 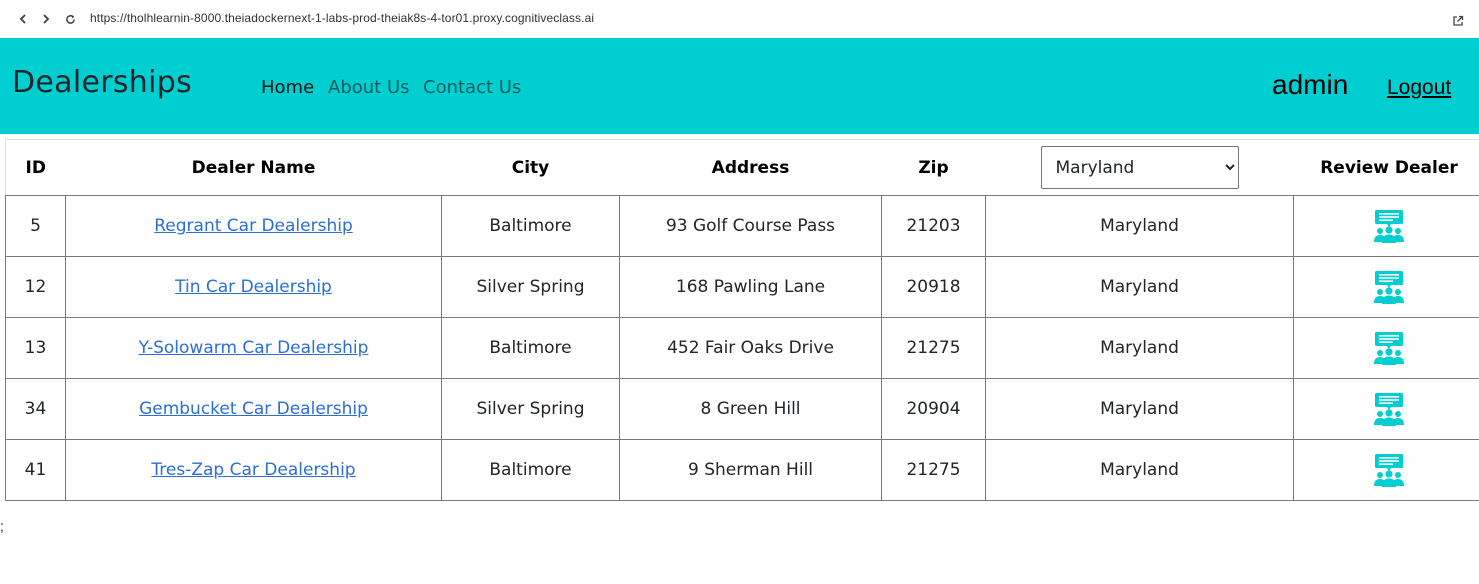 What do you see at coordinates (2, 526) in the screenshot?
I see `stray-text: ;` at bounding box center [2, 526].